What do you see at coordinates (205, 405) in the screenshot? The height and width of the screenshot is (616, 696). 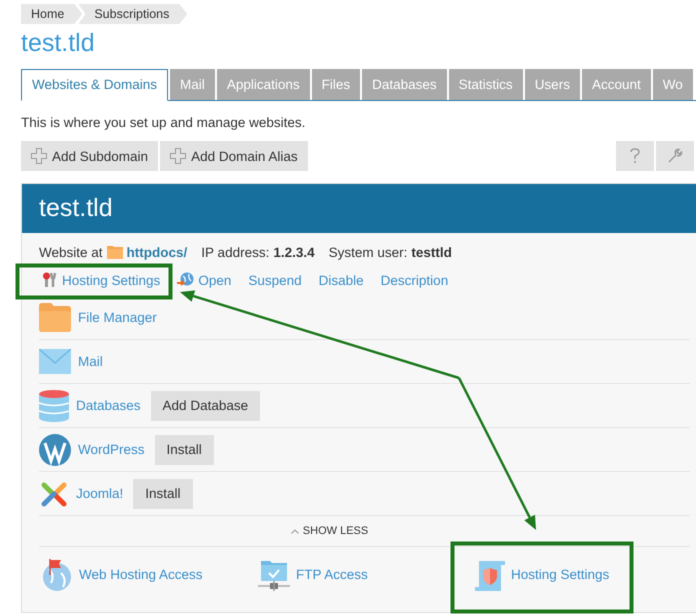 I see `row-button: Add Database` at bounding box center [205, 405].